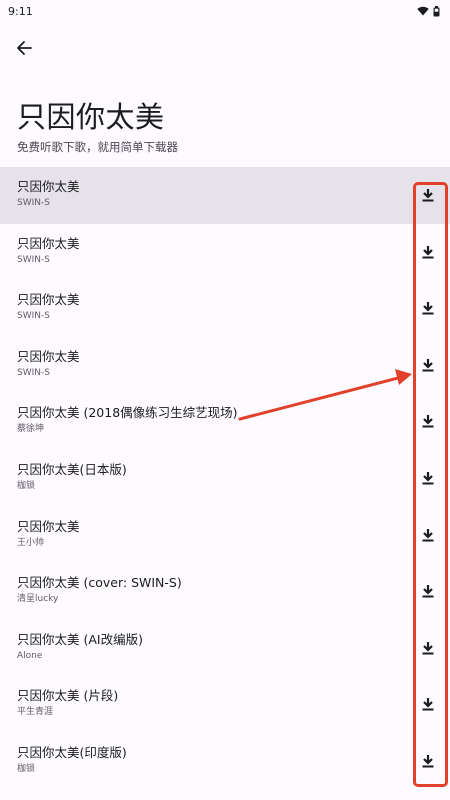  Describe the element at coordinates (423, 11) in the screenshot. I see `wifi-icon` at that location.